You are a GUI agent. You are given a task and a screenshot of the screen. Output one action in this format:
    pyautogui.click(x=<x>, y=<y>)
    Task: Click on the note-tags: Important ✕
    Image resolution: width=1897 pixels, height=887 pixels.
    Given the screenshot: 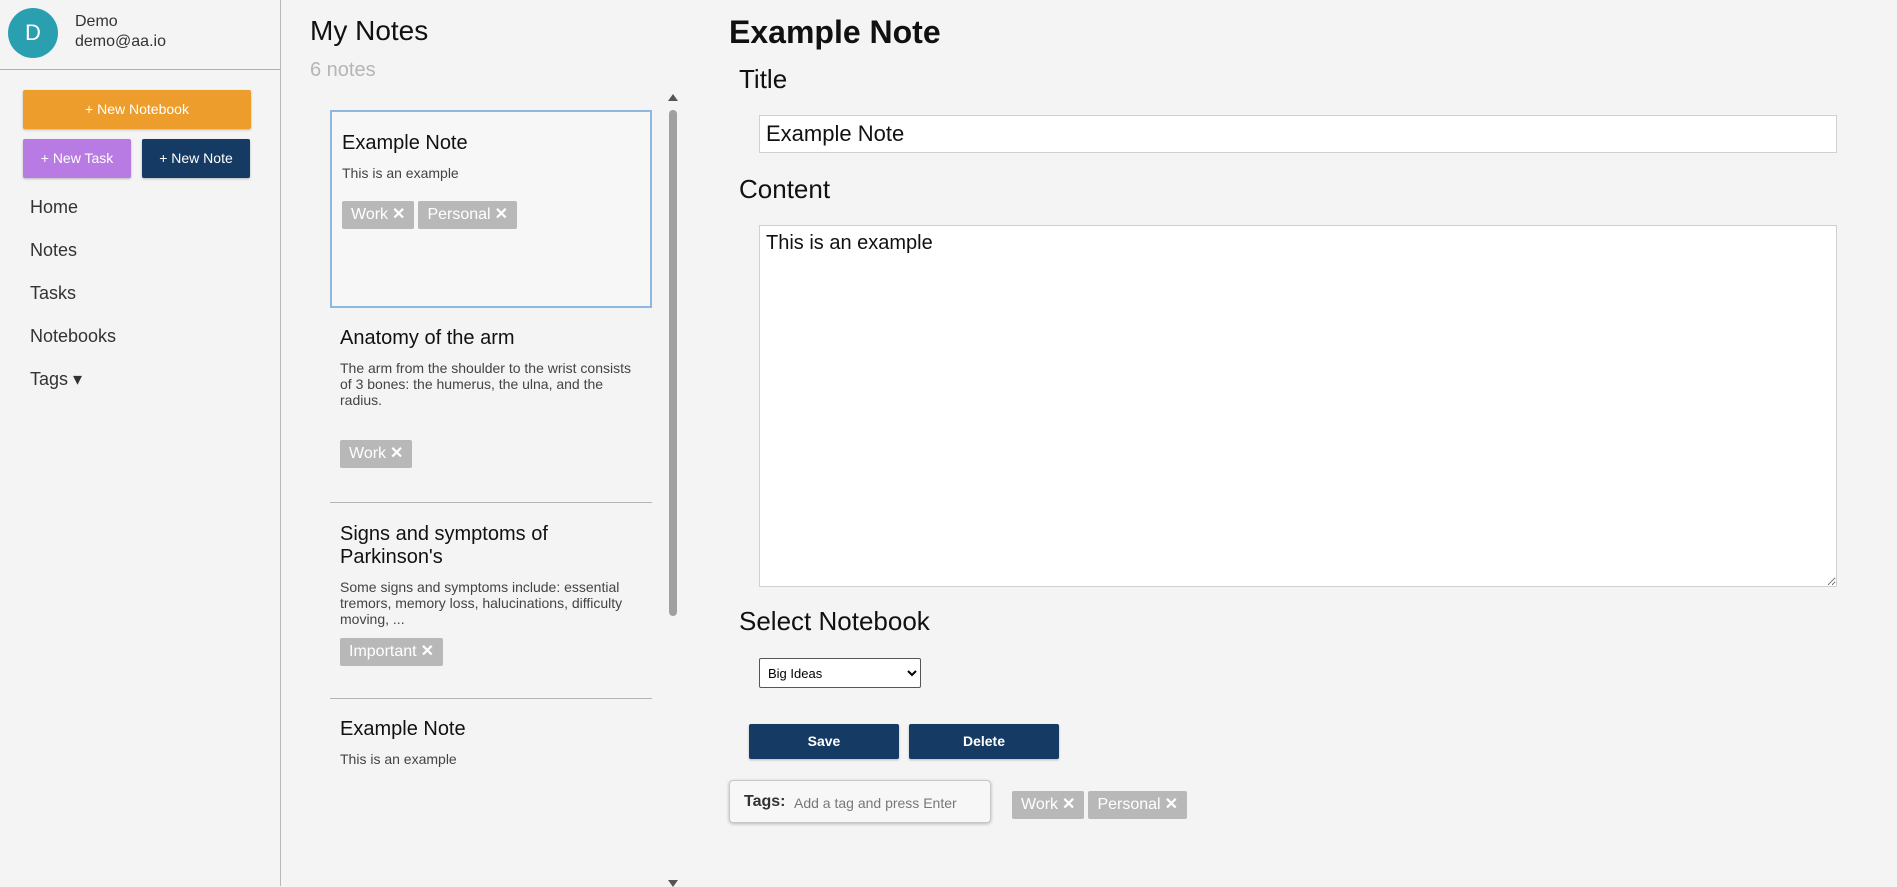 What is the action you would take?
    pyautogui.click(x=393, y=652)
    